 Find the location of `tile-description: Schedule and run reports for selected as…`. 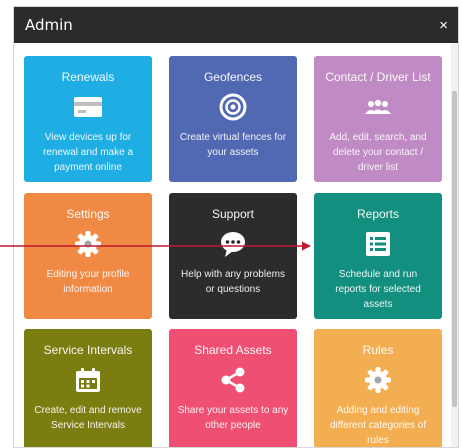

tile-description: Schedule and run reports for selected as… is located at coordinates (378, 289).